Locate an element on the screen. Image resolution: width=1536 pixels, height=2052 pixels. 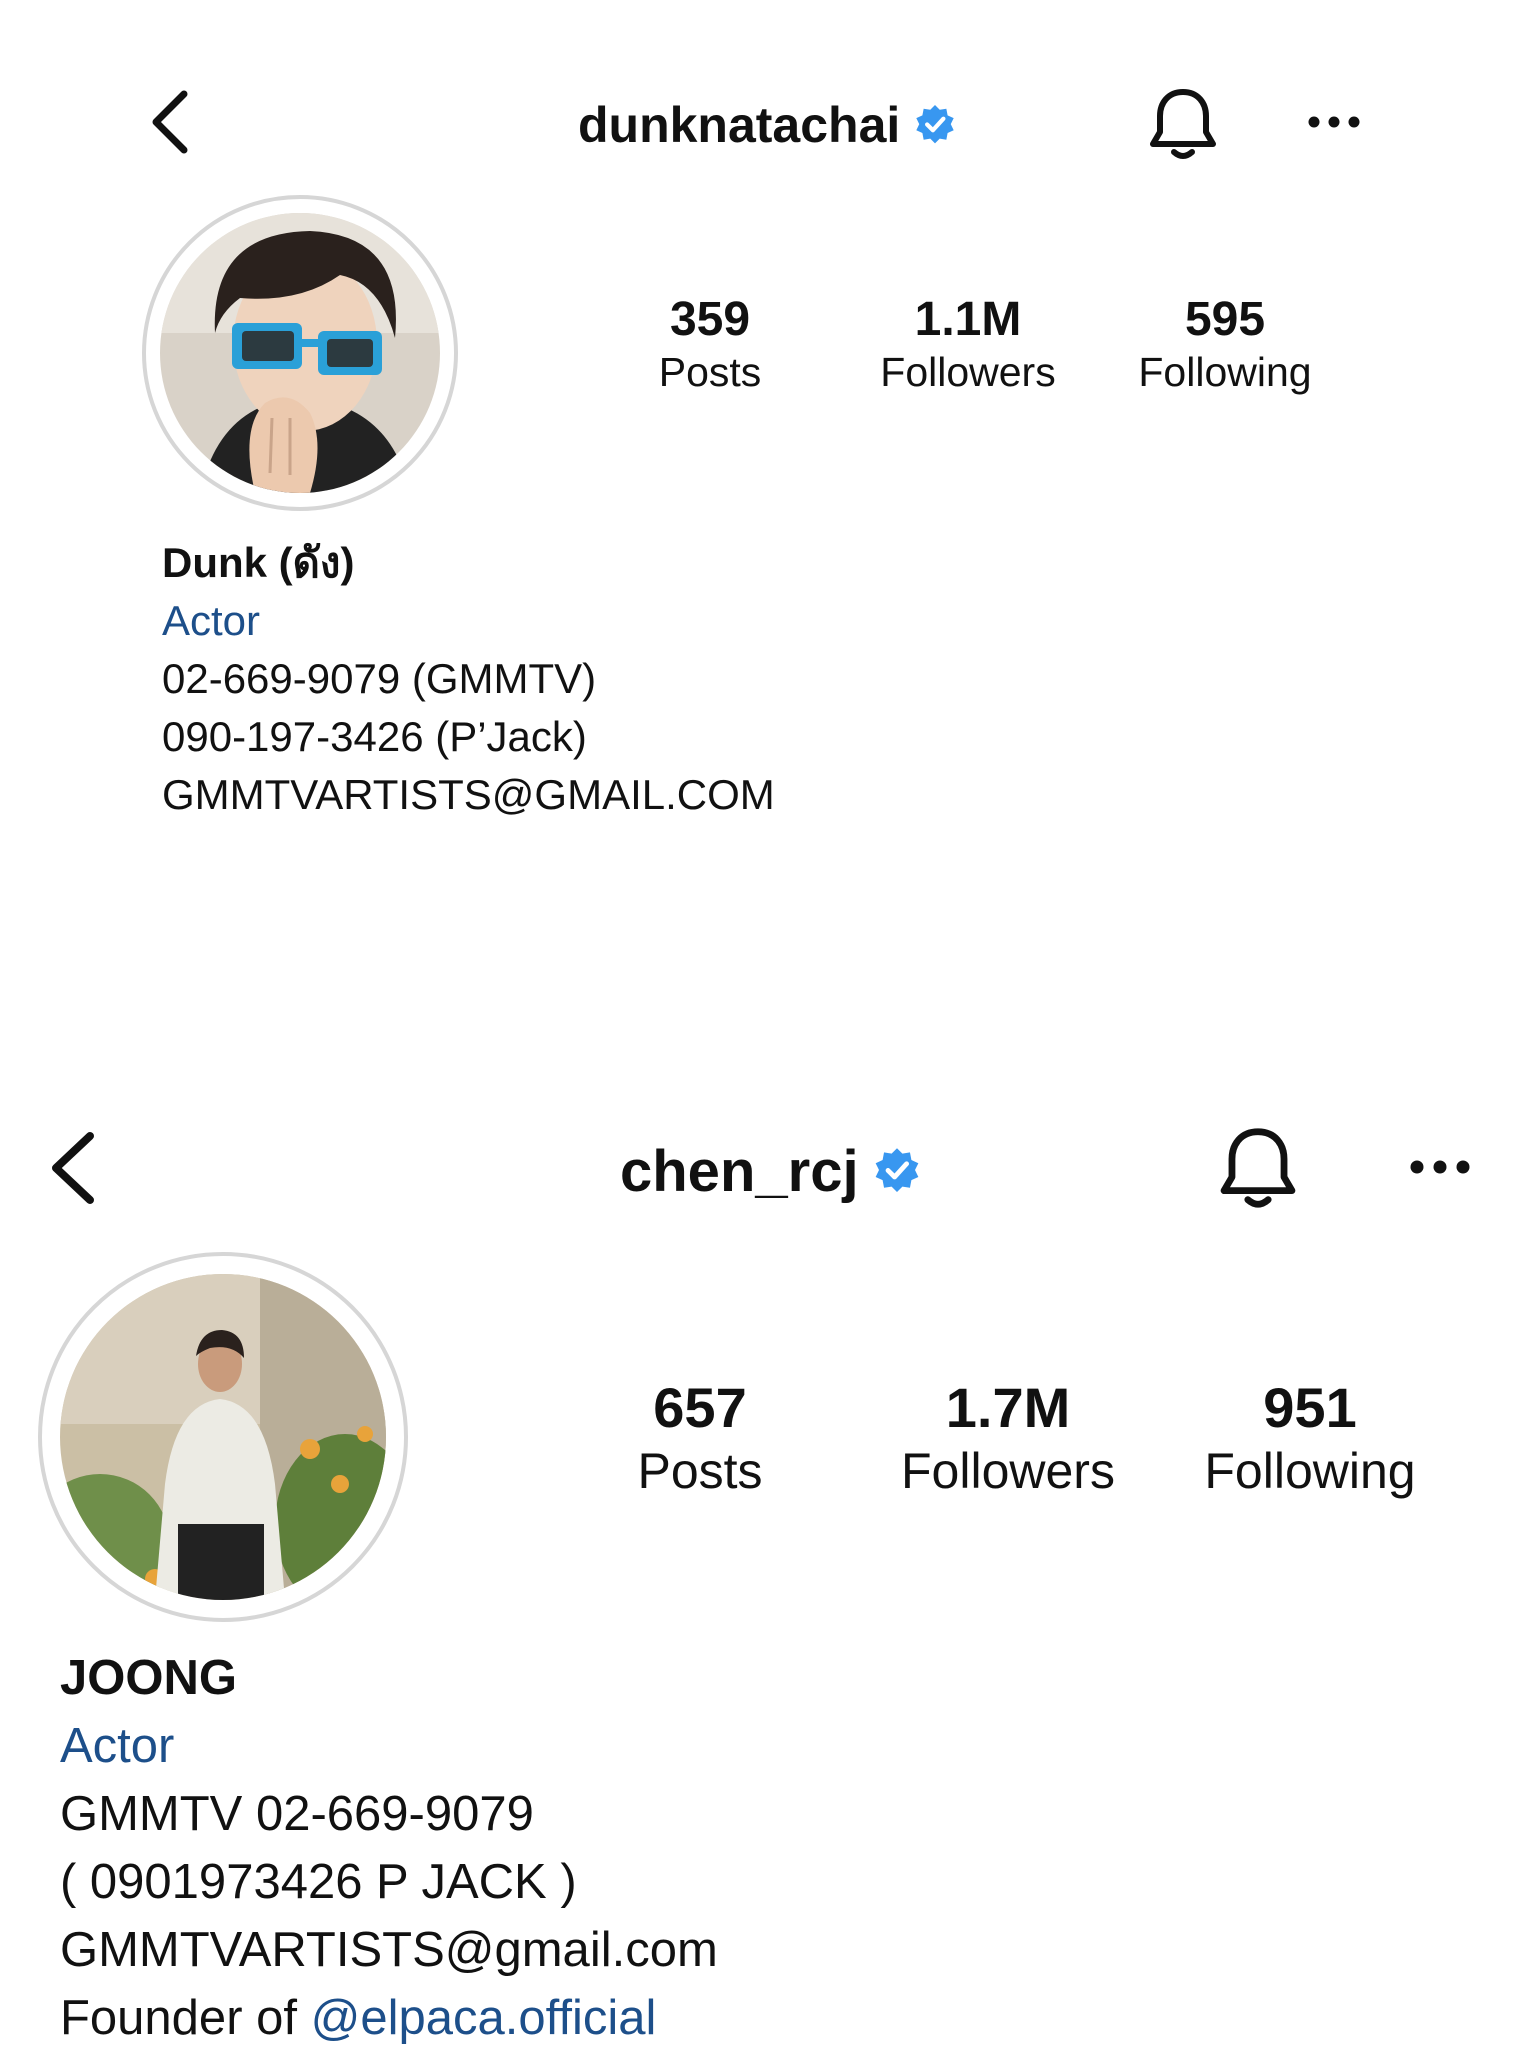
stat-followers-value: 1.7M is located at coordinates (1008, 1407).